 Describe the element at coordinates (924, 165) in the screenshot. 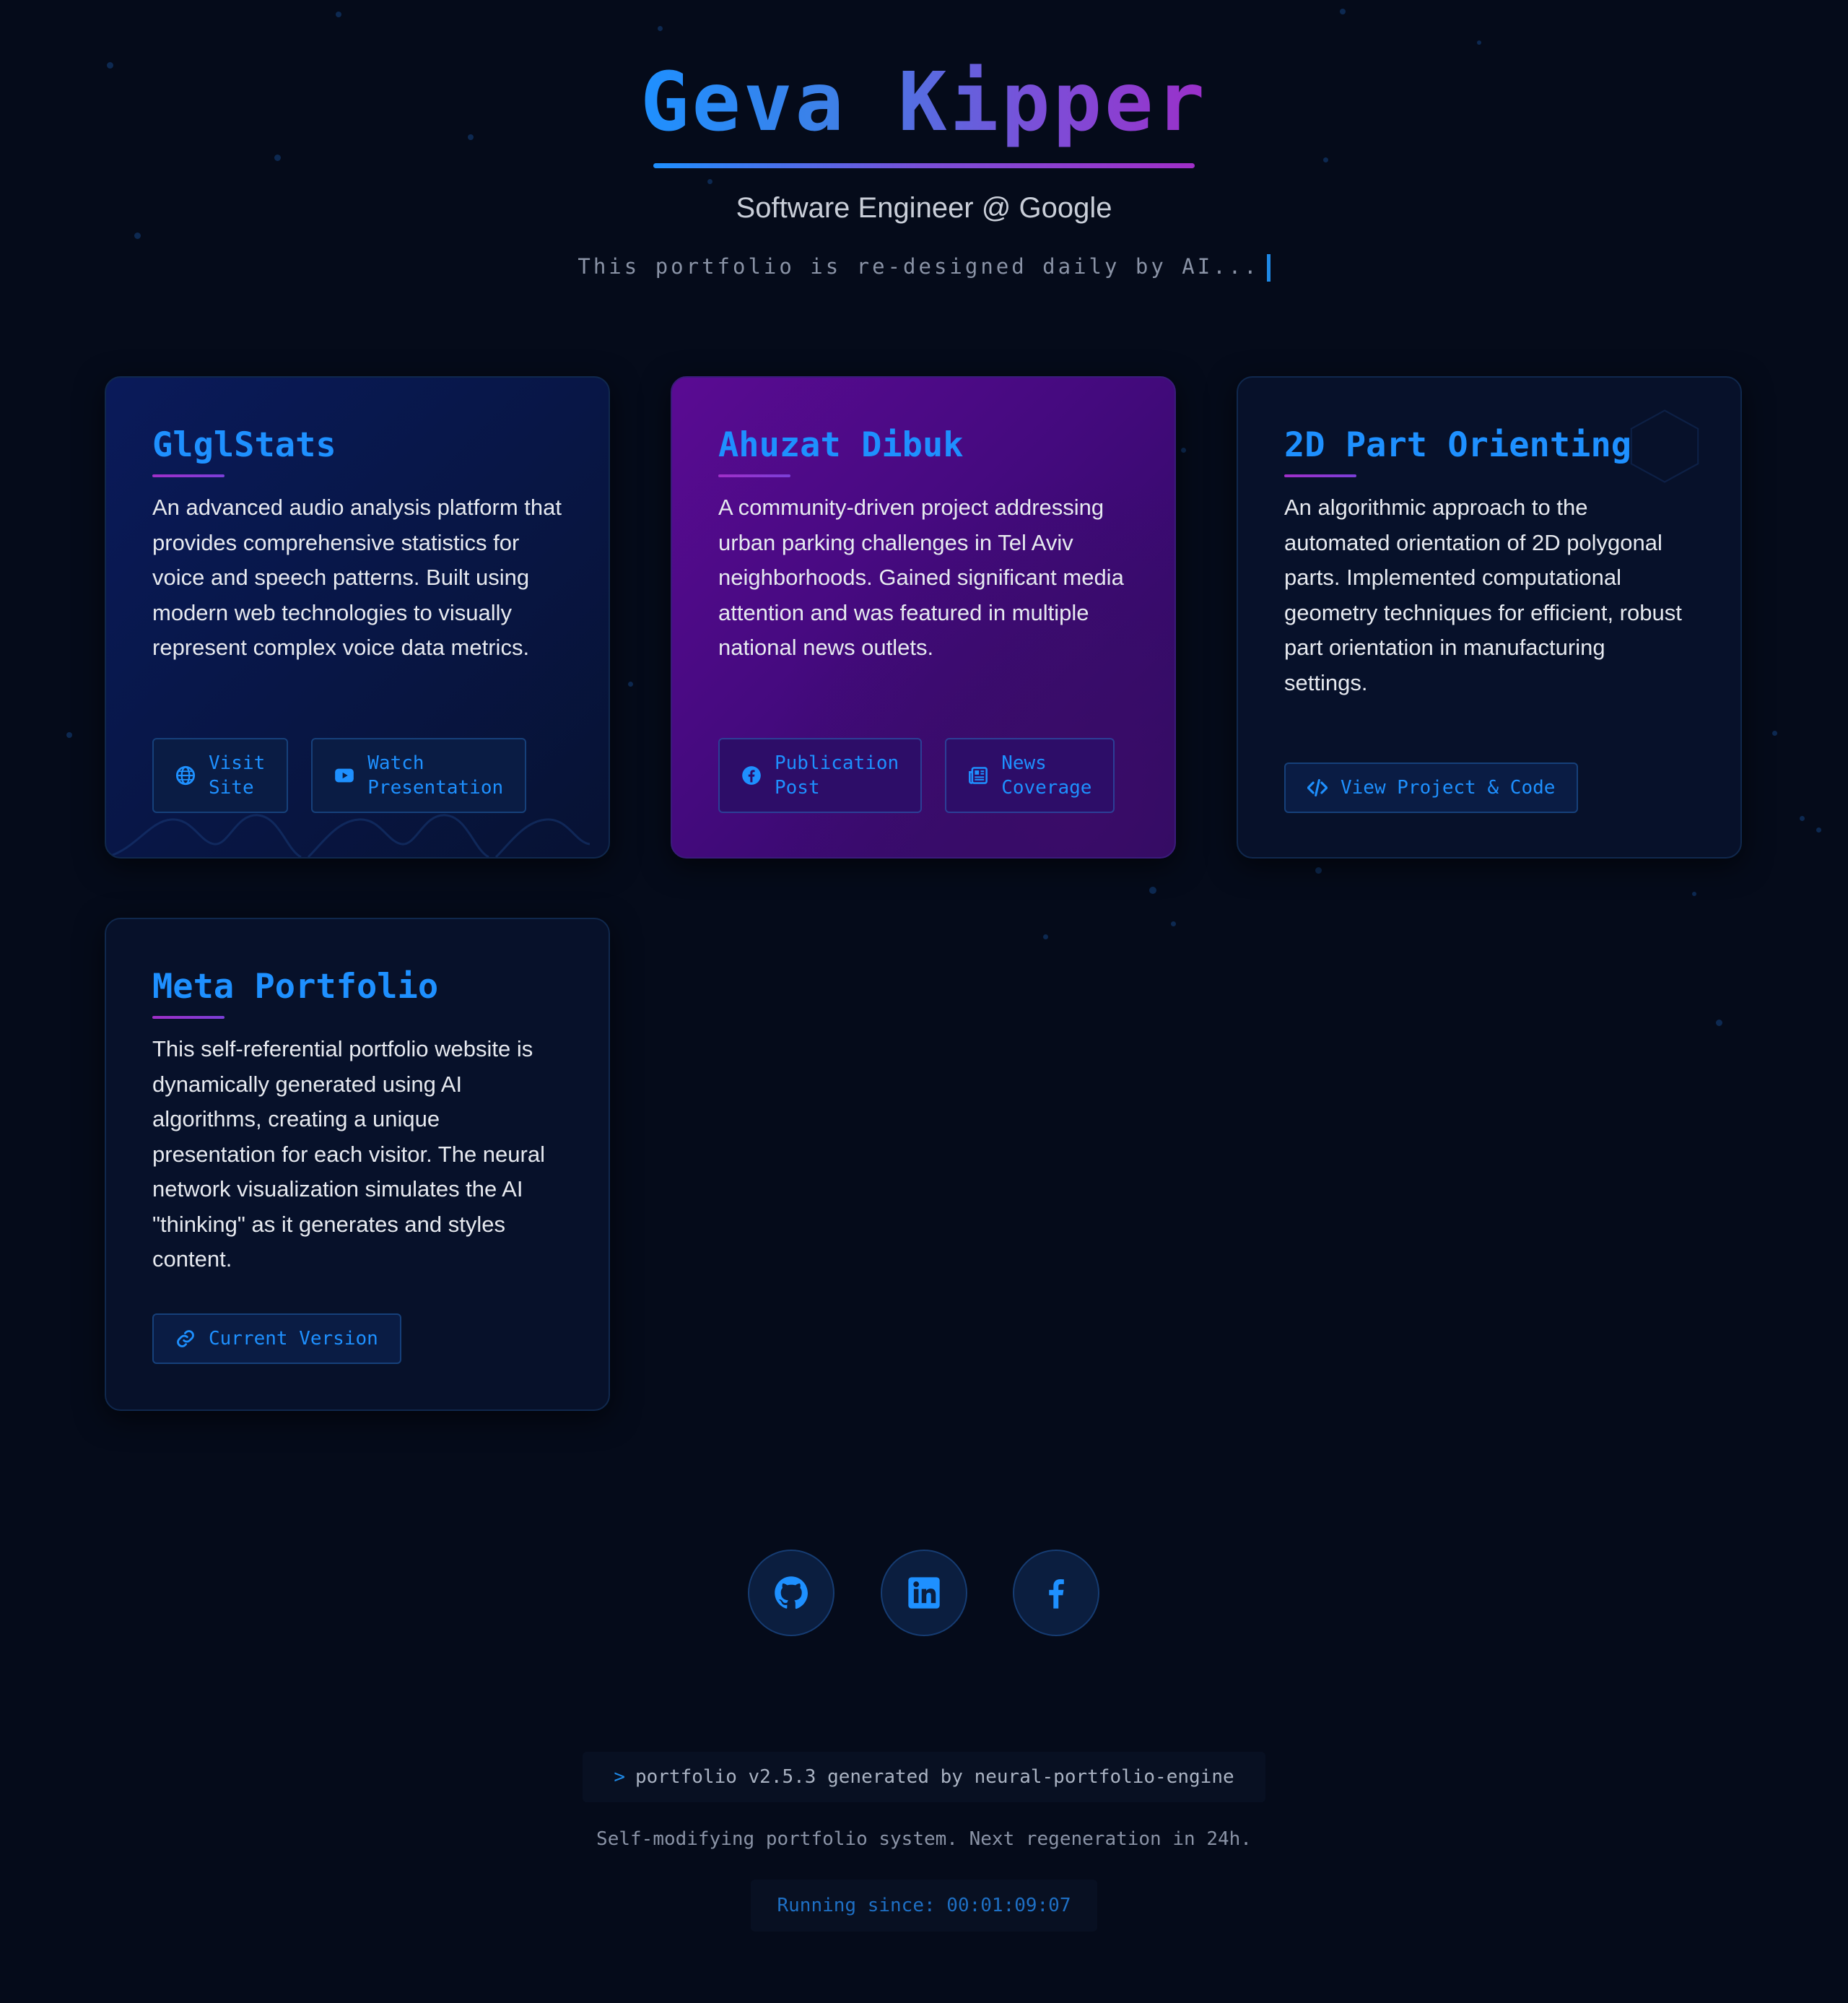

I see `title-underline` at that location.